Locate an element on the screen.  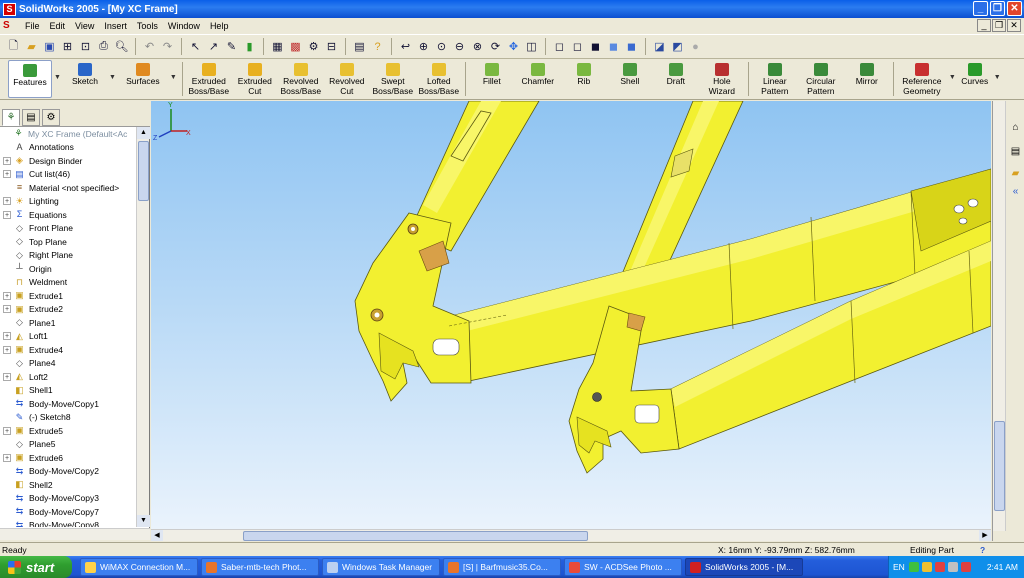
shaded-with-edges-icon: ◼ is located at coordinates (613, 46).